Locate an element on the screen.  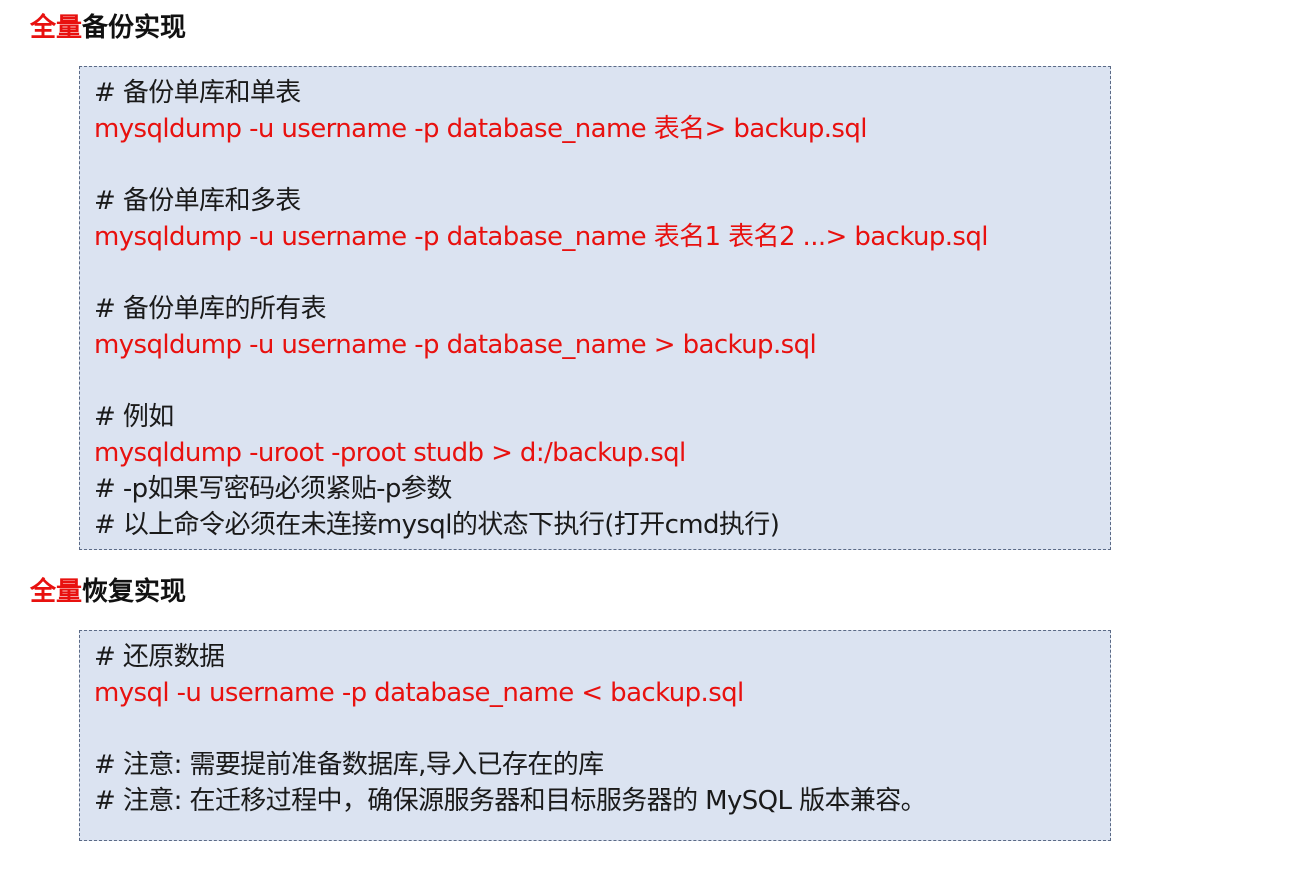
heading-text: 备份实现 is located at coordinates (134, 28).